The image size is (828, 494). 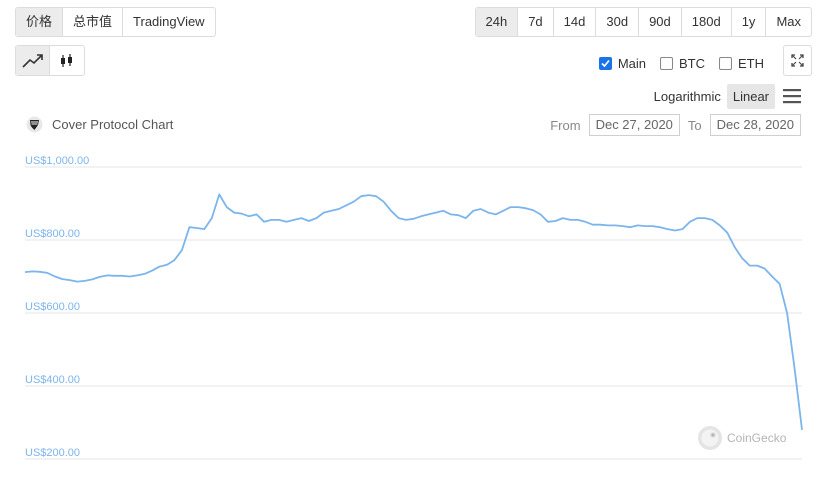 What do you see at coordinates (52, 453) in the screenshot?
I see `y-tick-label: US$200.00` at bounding box center [52, 453].